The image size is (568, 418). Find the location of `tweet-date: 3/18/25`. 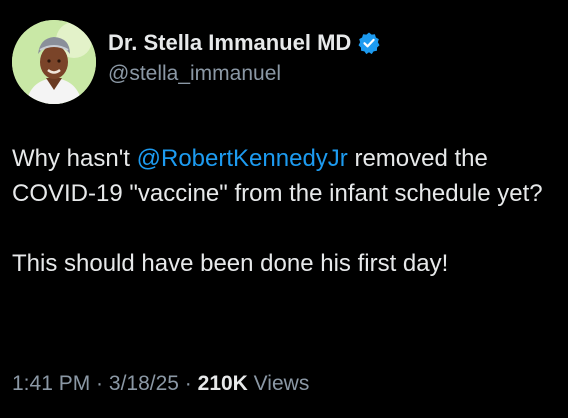

tweet-date: 3/18/25 is located at coordinates (144, 383).